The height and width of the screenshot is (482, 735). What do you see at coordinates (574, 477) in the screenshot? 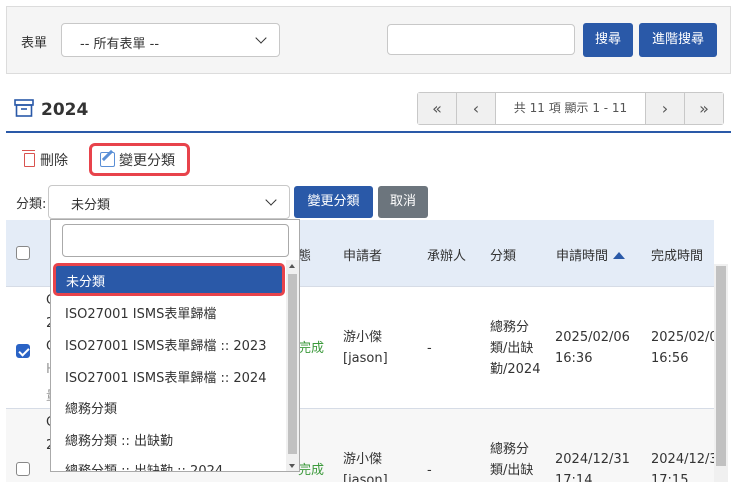
I see `applied-time: 17:14` at bounding box center [574, 477].